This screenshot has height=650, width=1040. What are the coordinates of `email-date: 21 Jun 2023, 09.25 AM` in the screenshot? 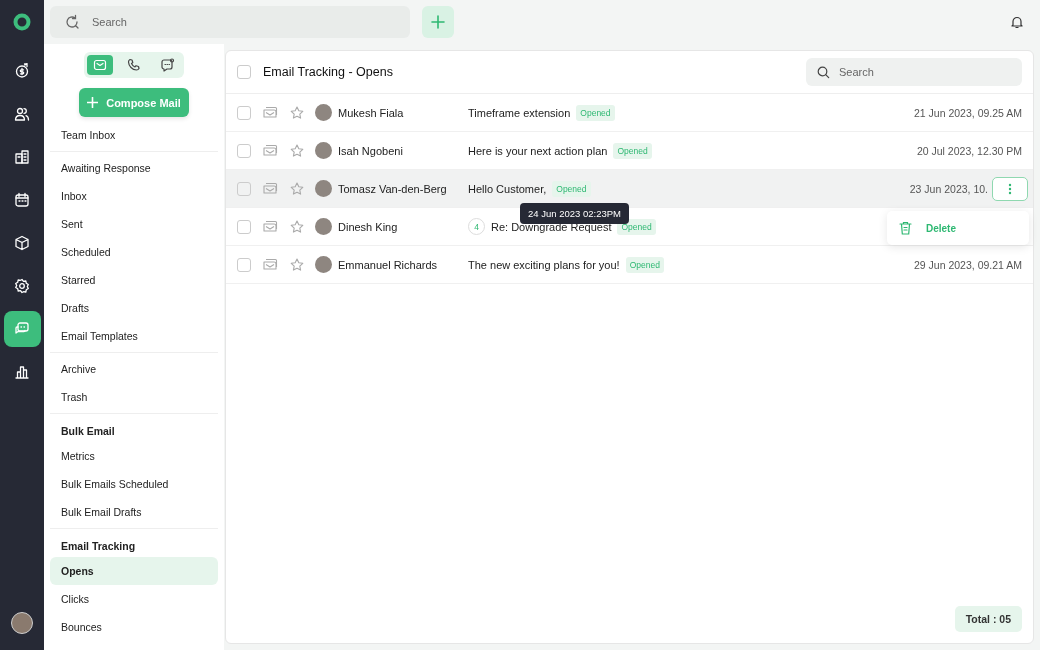 It's located at (968, 112).